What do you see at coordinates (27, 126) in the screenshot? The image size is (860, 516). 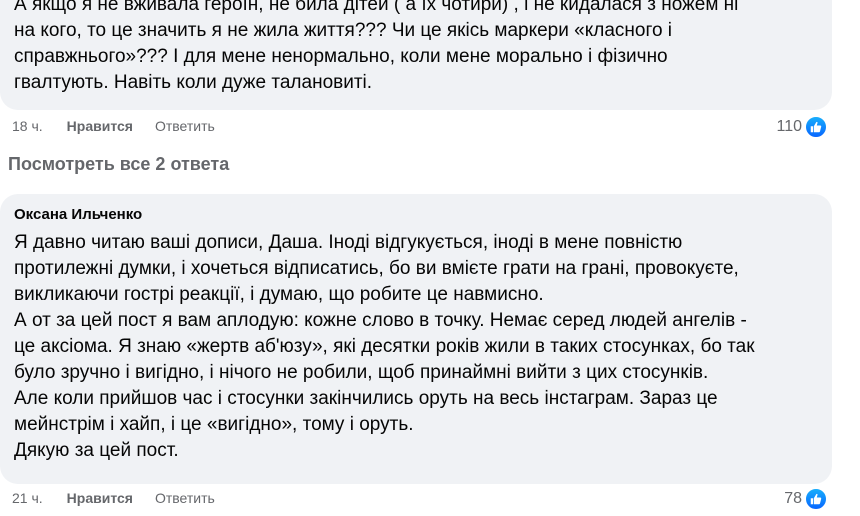 I see `comment-timestamp: 18 ч.` at bounding box center [27, 126].